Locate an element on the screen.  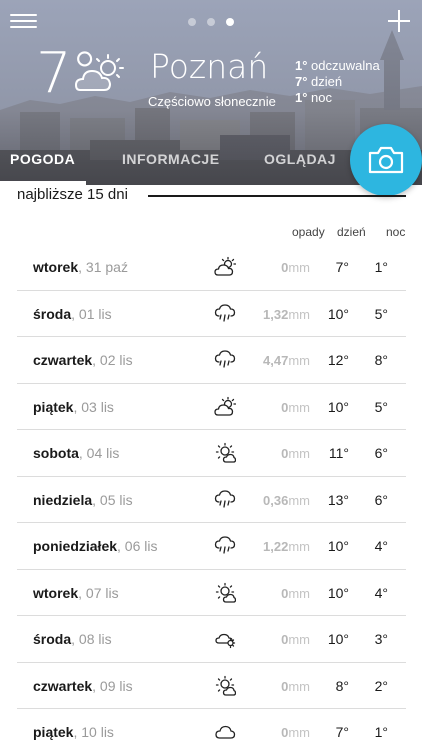
day-date: , 05 lis is located at coordinates (112, 499).